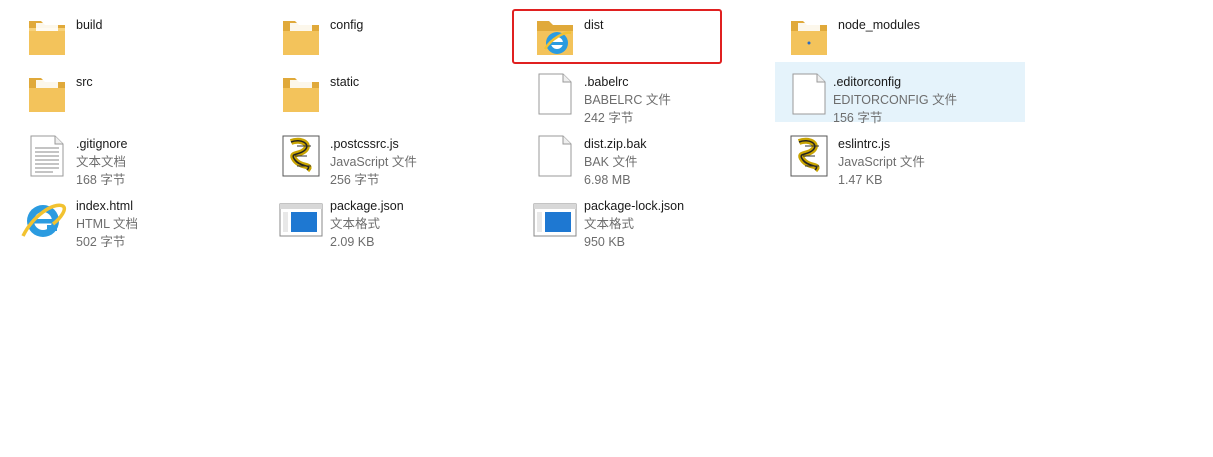 The image size is (1213, 457). Describe the element at coordinates (860, 180) in the screenshot. I see `file-size: 1.47 KB` at that location.